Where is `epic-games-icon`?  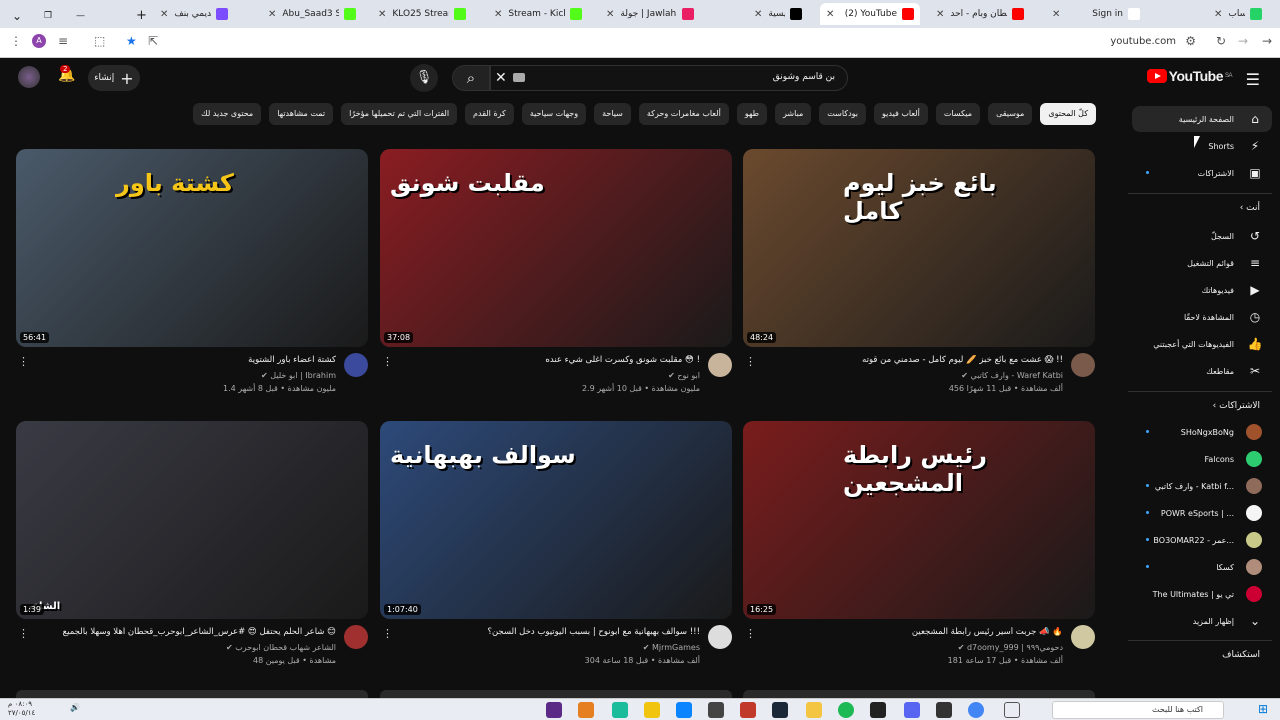 epic-games-icon is located at coordinates (944, 710).